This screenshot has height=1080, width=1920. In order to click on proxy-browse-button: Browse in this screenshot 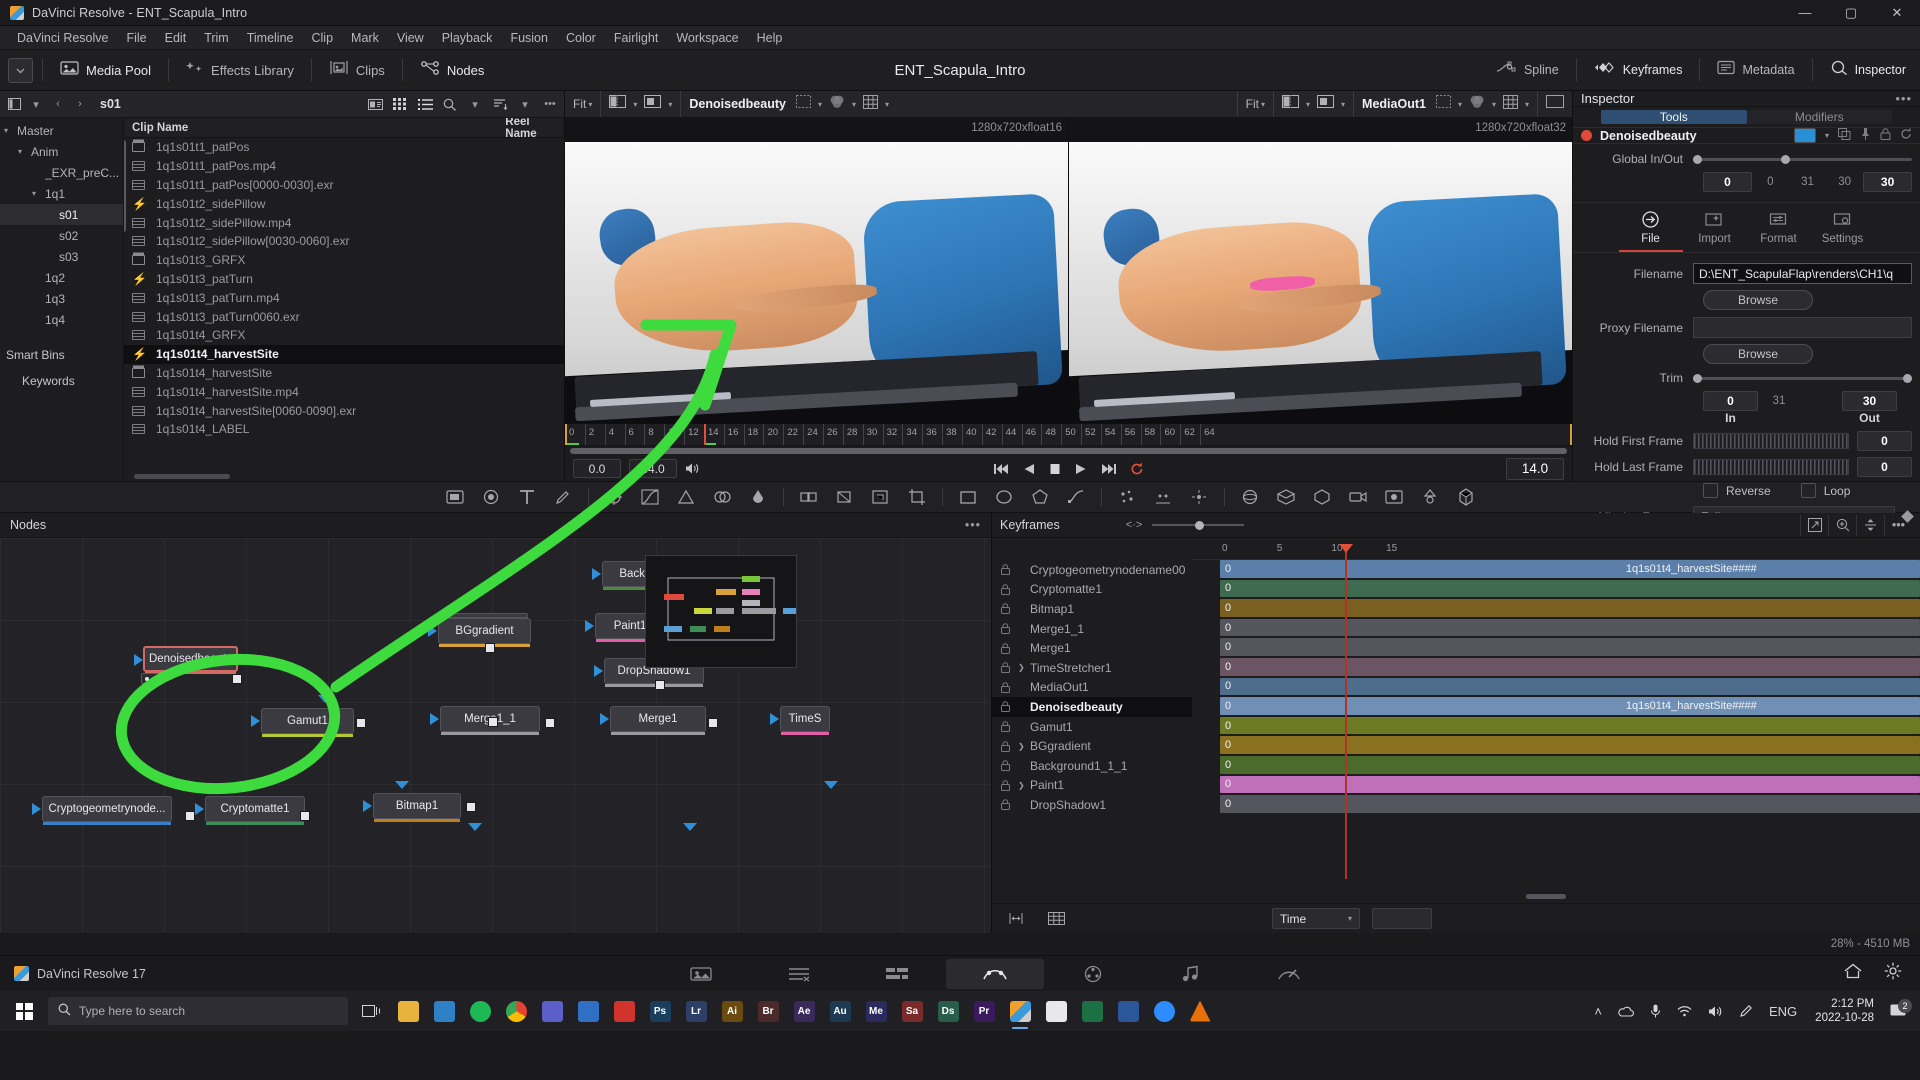, I will do `click(1758, 354)`.